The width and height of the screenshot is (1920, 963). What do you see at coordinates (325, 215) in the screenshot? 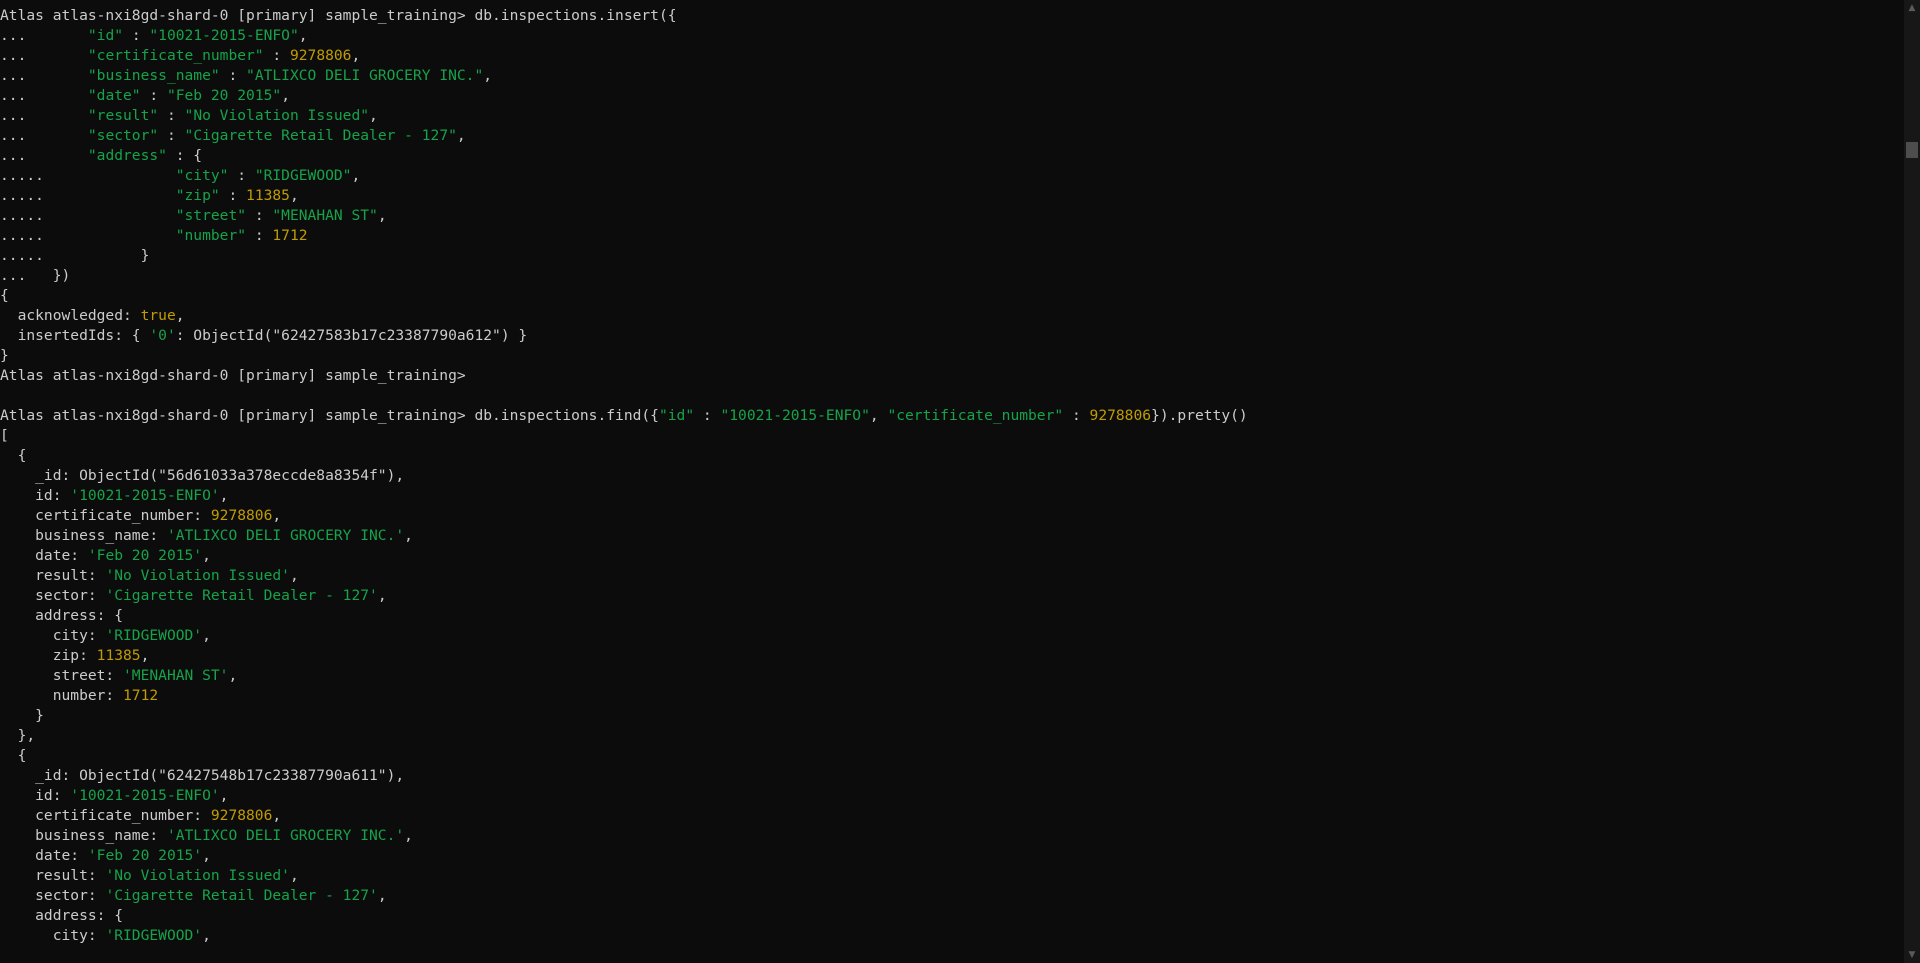
I see `terminal-text-string: "MENAHAN ST"` at bounding box center [325, 215].